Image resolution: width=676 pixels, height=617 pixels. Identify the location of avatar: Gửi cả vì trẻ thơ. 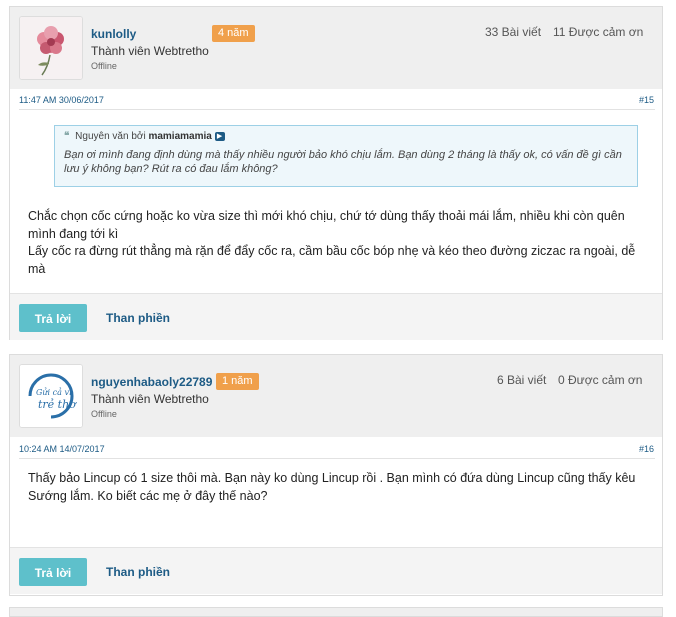
(51, 396).